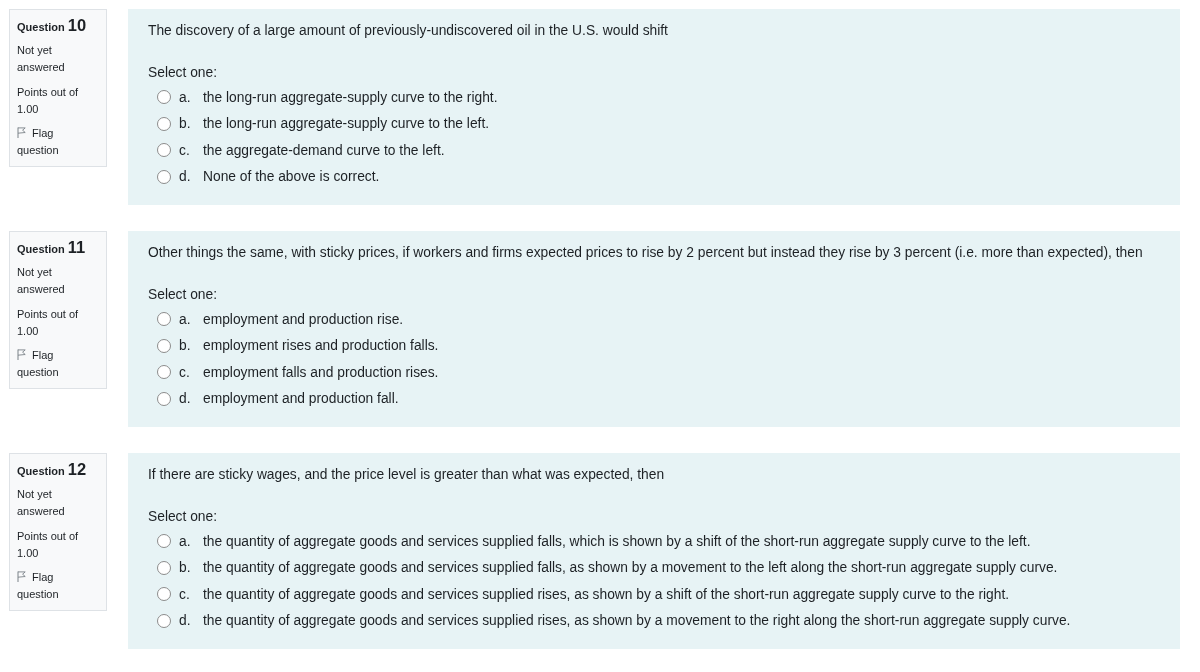 This screenshot has height=672, width=1200. What do you see at coordinates (321, 346) in the screenshot?
I see `option-label: employment rises and production falls.` at bounding box center [321, 346].